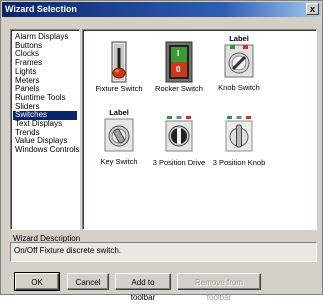 The width and height of the screenshot is (323, 305). I want to click on description-box: On/Off Fixture discrete switch., so click(163, 252).